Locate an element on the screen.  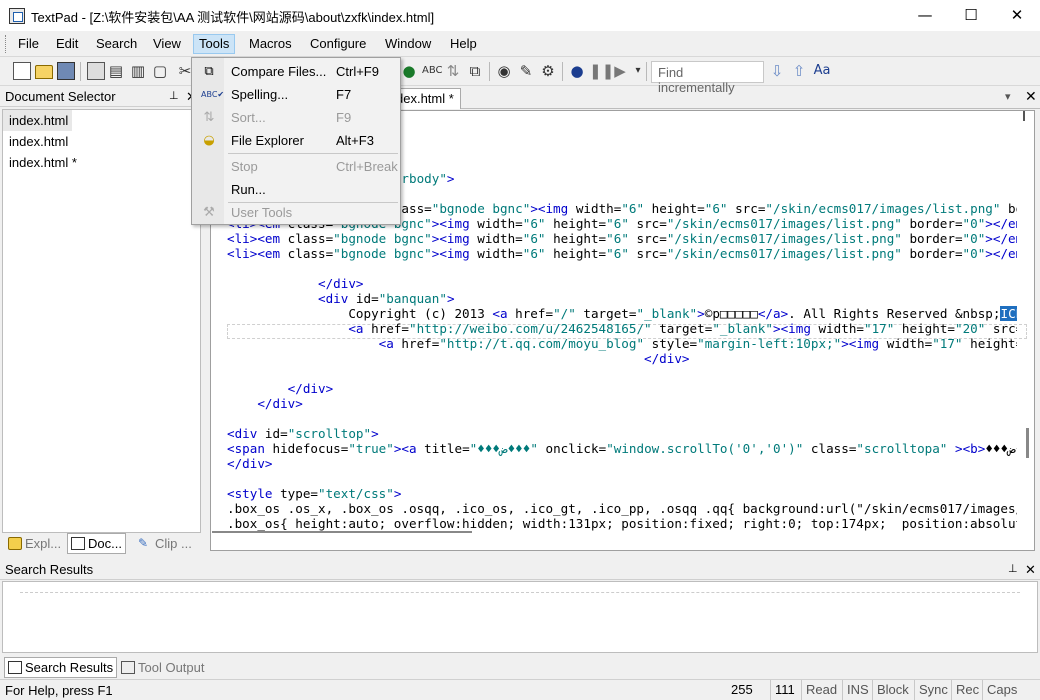
menu-item-file-explorer: ◒ File Explorer Alt+F3 is located at coordinates (296, 140).